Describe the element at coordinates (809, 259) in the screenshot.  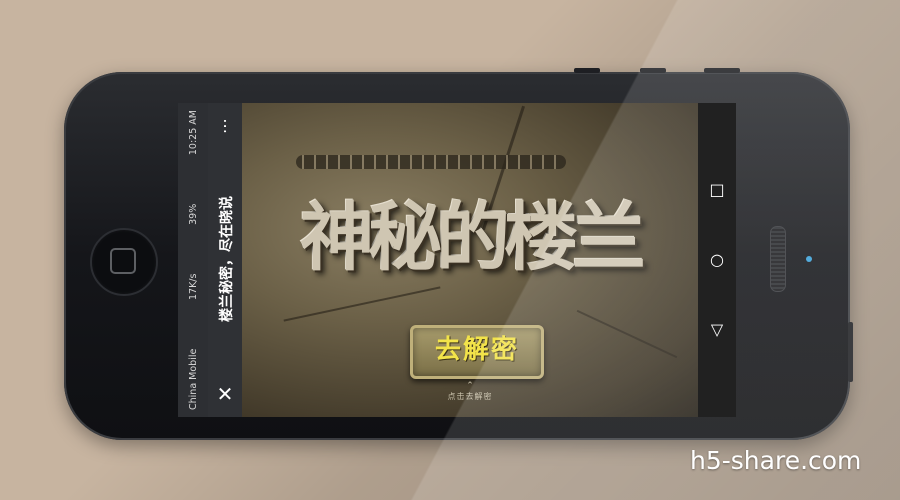
I see `camera-dot` at that location.